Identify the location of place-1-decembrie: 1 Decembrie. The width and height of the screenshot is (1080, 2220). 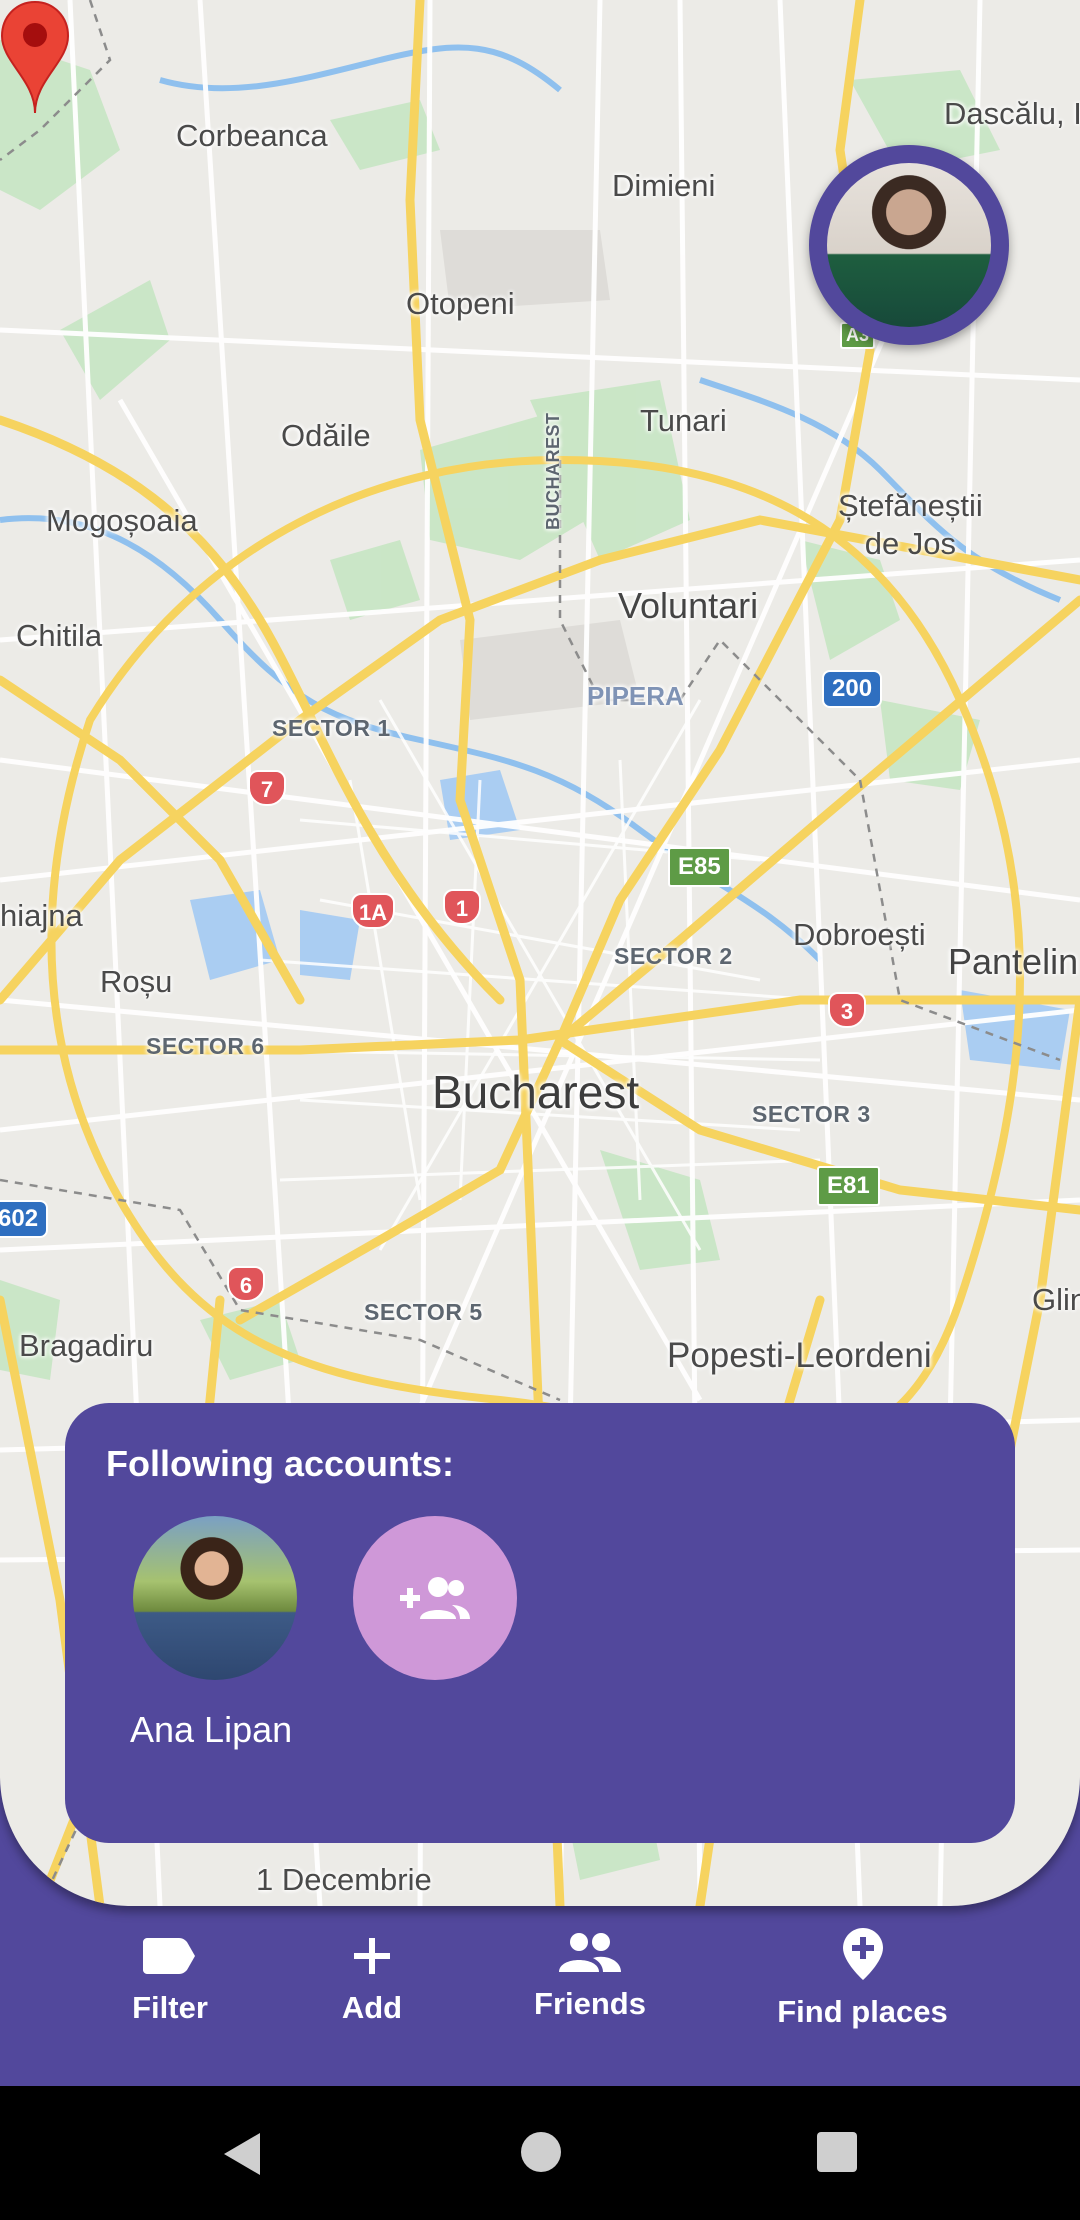
(344, 1879).